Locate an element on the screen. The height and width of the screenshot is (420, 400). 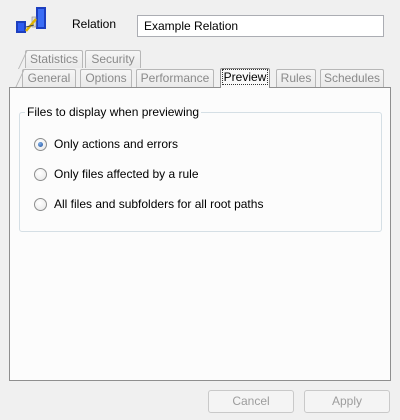
tab-general: General is located at coordinates (49, 78).